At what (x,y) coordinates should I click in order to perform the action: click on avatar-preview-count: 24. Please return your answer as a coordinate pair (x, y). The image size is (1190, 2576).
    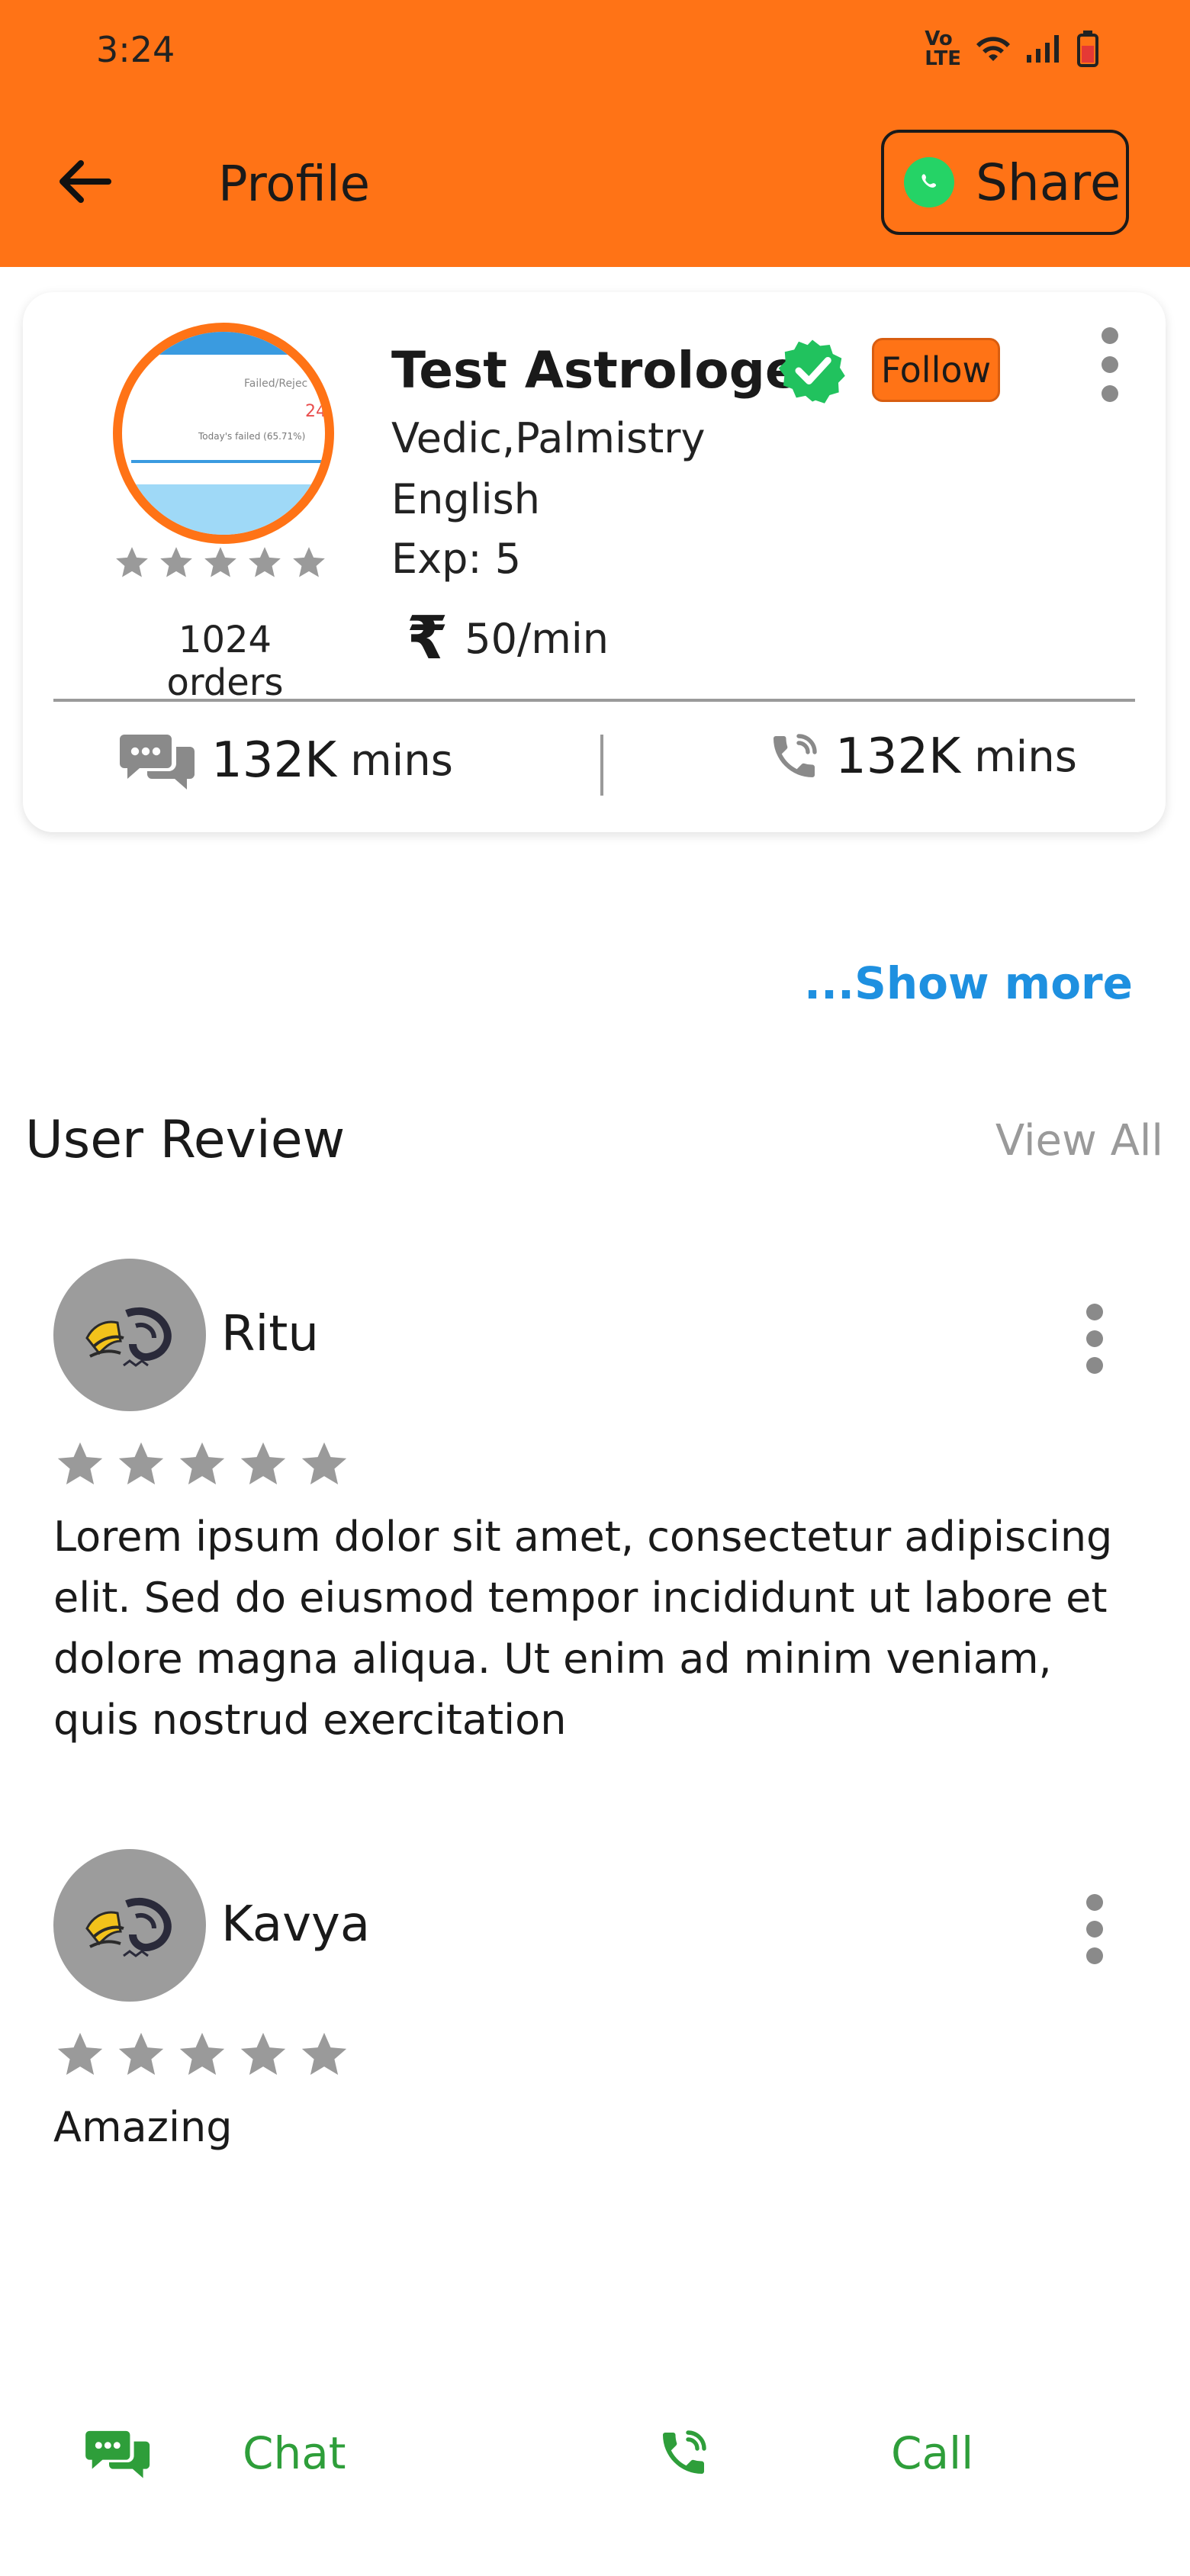
    Looking at the image, I should click on (315, 412).